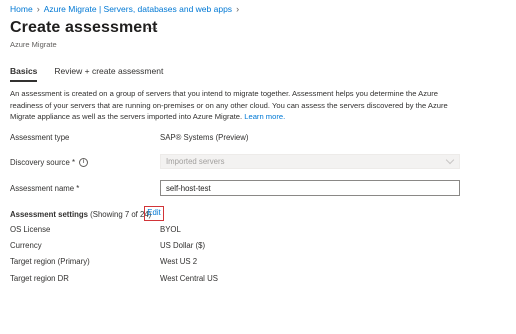 Image resolution: width=516 pixels, height=334 pixels. Describe the element at coordinates (264, 116) in the screenshot. I see `learn-more-link: Learn more.` at that location.